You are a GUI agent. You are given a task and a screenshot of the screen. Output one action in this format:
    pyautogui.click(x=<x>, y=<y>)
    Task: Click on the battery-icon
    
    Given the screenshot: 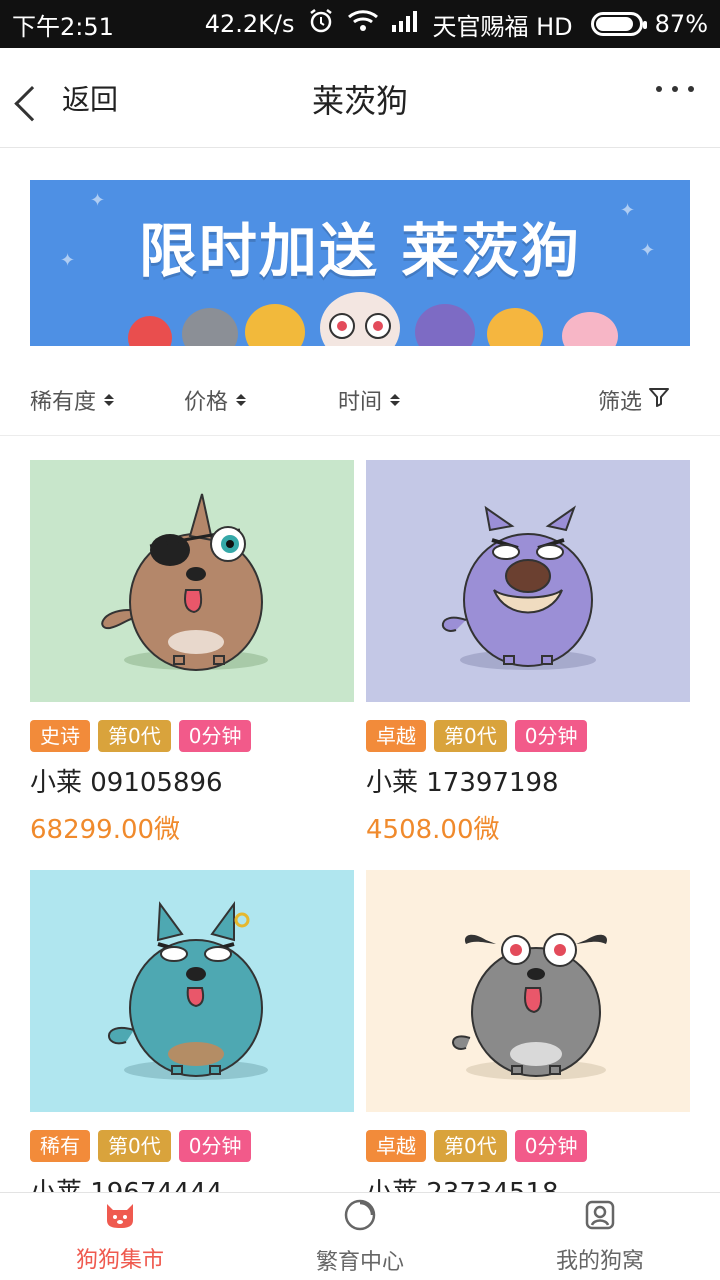 What is the action you would take?
    pyautogui.click(x=618, y=24)
    